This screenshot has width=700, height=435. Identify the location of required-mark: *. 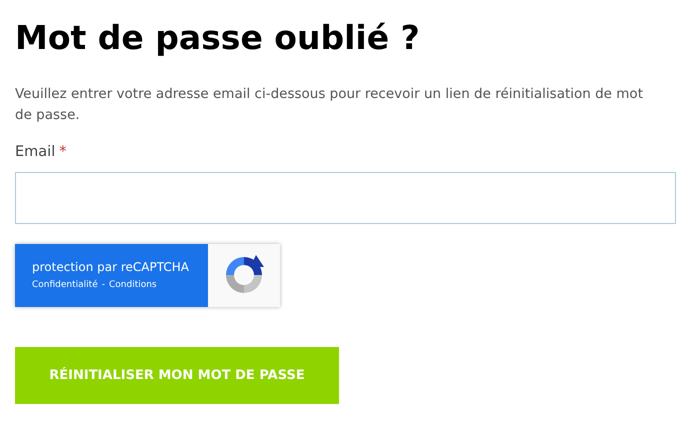
(62, 152).